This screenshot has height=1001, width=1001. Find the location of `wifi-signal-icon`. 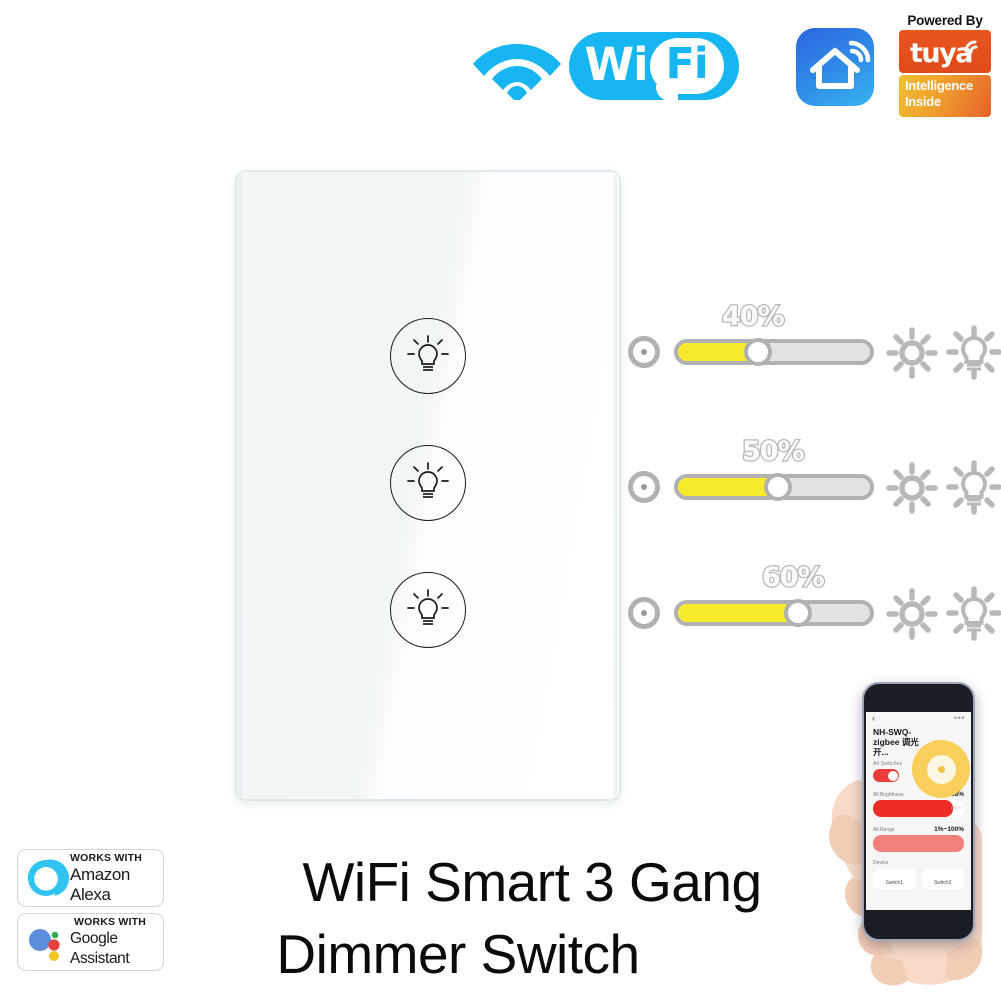

wifi-signal-icon is located at coordinates (517, 72).